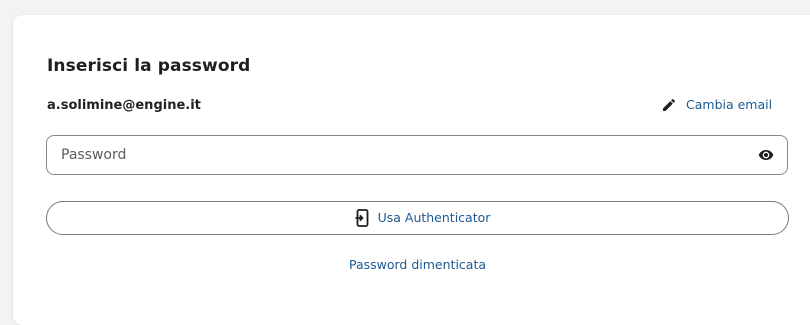 This screenshot has width=810, height=325. I want to click on page-title: Inserisci la password, so click(149, 66).